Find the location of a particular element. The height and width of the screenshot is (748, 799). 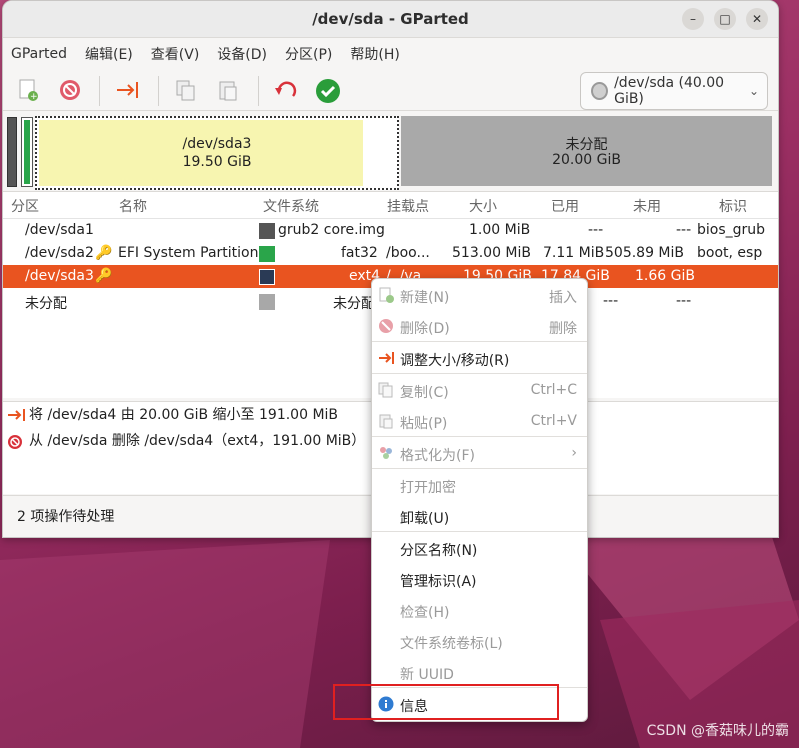

cell-filesystem: 未分配 is located at coordinates (354, 304).